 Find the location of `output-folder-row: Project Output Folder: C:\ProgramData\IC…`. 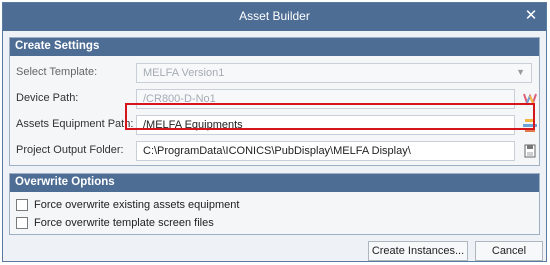

output-folder-row: Project Output Folder: C:\ProgramData\IC… is located at coordinates (274, 151).